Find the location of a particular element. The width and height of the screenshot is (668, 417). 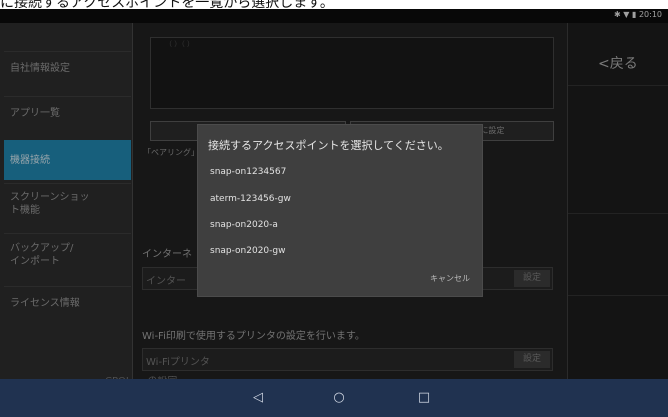

caption-strip: に接続するアクセスポイントを一覧から選択します。 is located at coordinates (334, 4).